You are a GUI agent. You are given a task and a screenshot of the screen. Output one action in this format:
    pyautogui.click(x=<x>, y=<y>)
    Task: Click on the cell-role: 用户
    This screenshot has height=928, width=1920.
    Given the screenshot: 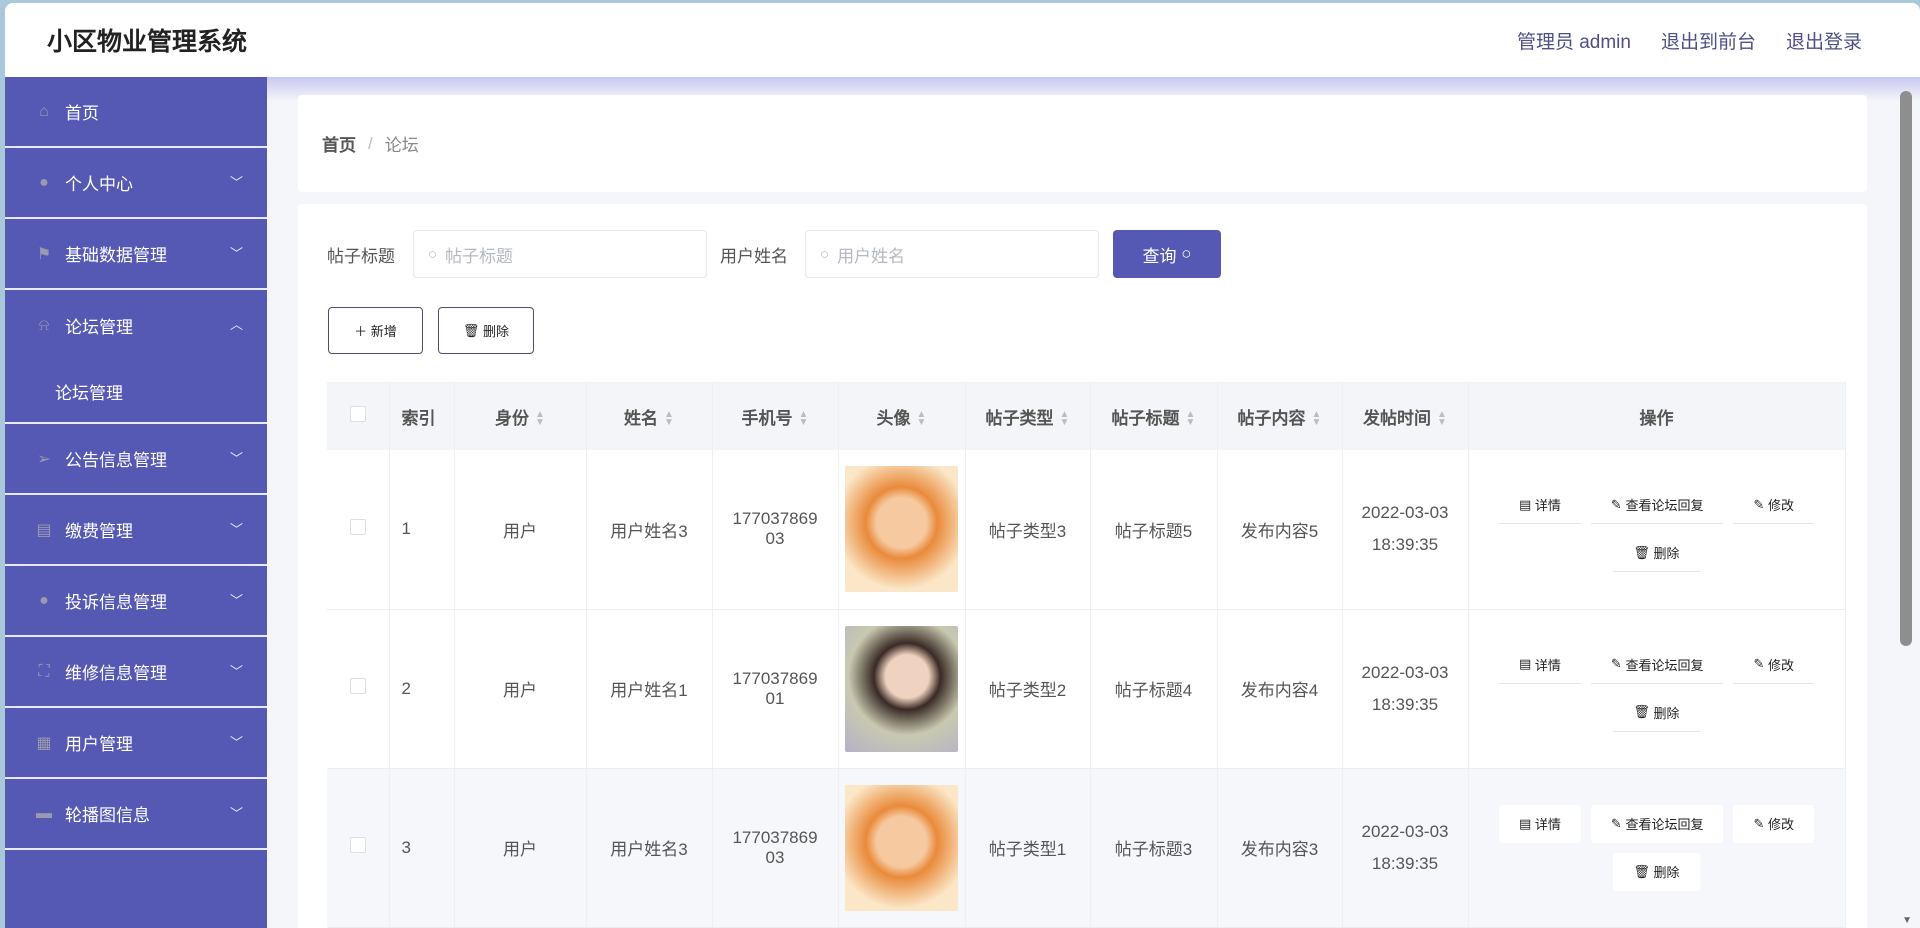 What is the action you would take?
    pyautogui.click(x=520, y=689)
    